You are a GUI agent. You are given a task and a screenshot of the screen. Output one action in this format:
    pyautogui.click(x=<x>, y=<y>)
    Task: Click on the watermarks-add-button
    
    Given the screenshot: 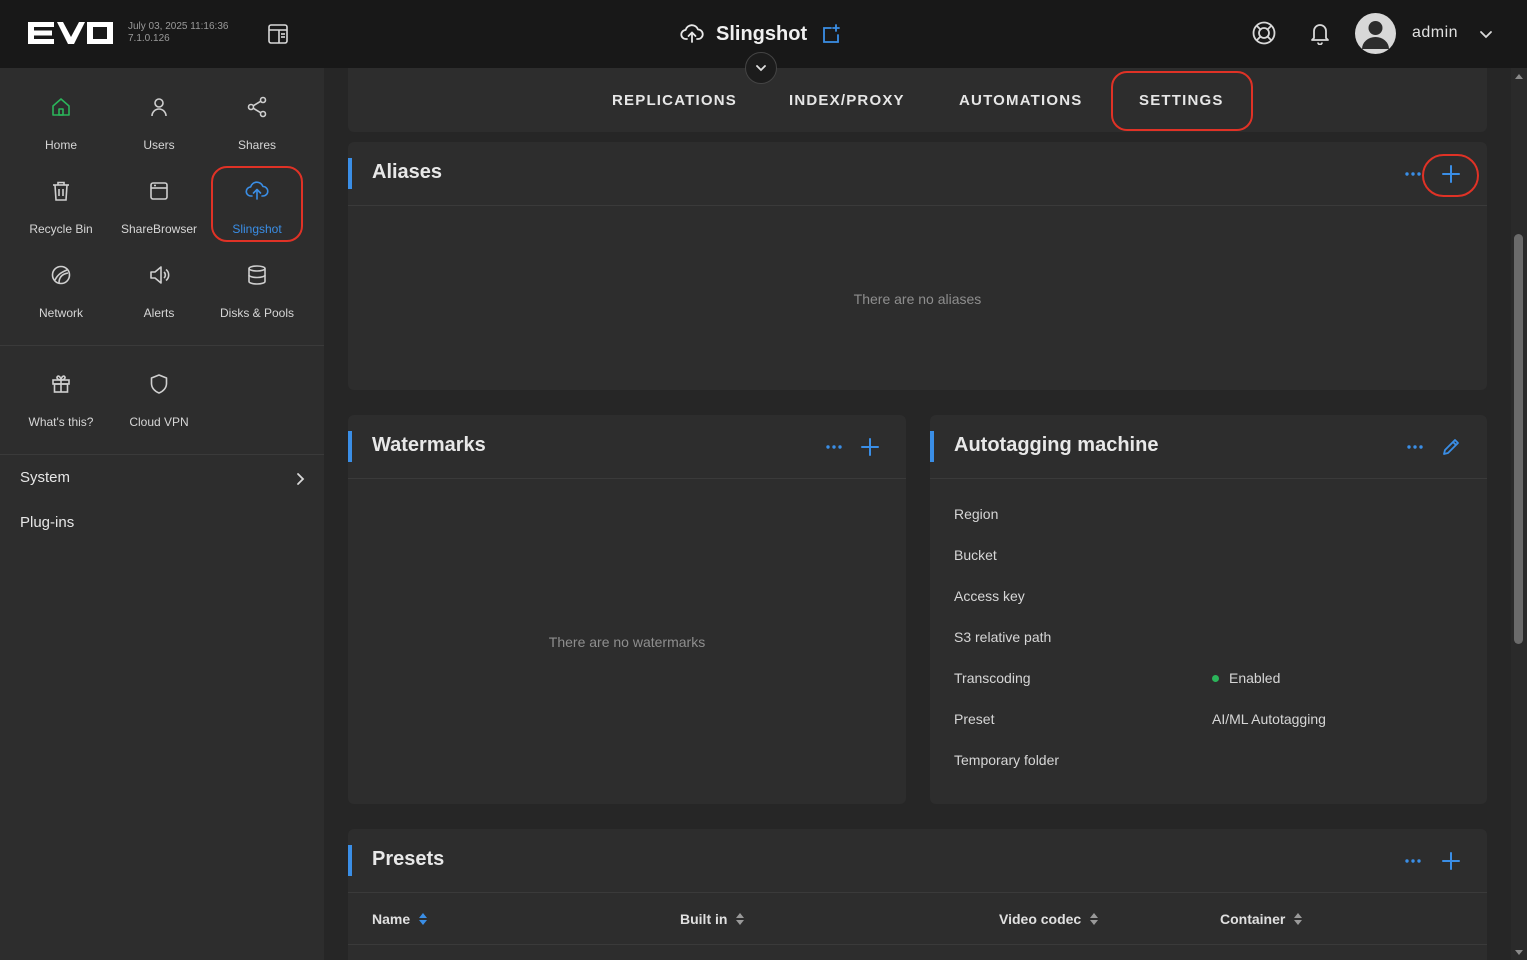 What is the action you would take?
    pyautogui.click(x=870, y=447)
    